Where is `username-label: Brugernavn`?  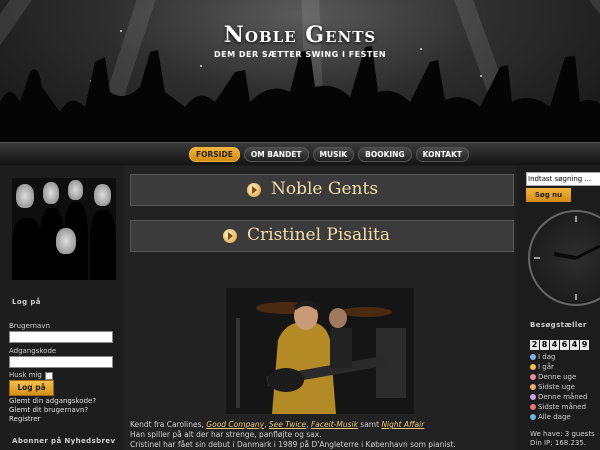
username-label: Brugernavn is located at coordinates (29, 326).